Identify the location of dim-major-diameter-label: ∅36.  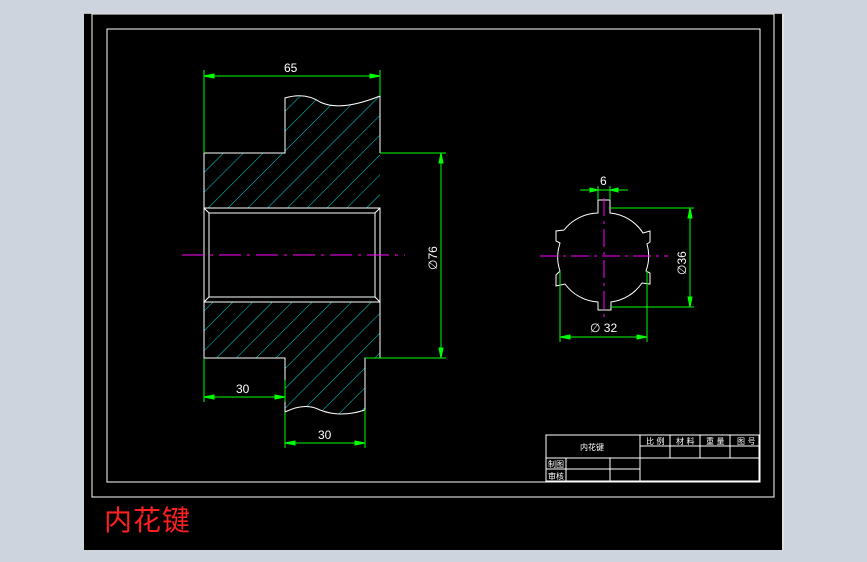
(682, 263).